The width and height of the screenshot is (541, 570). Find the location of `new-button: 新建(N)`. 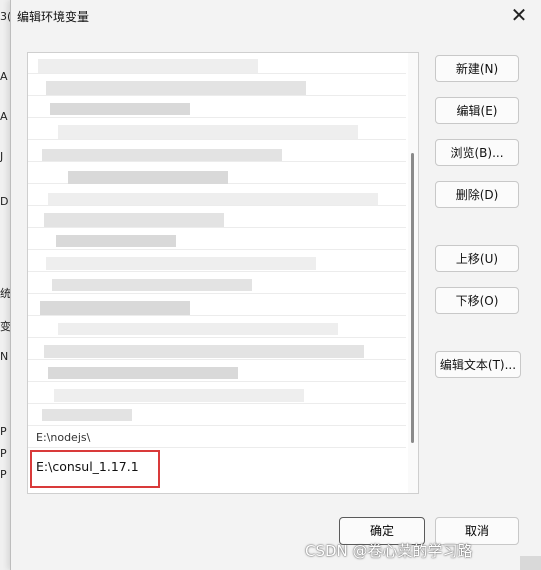

new-button: 新建(N) is located at coordinates (477, 68).